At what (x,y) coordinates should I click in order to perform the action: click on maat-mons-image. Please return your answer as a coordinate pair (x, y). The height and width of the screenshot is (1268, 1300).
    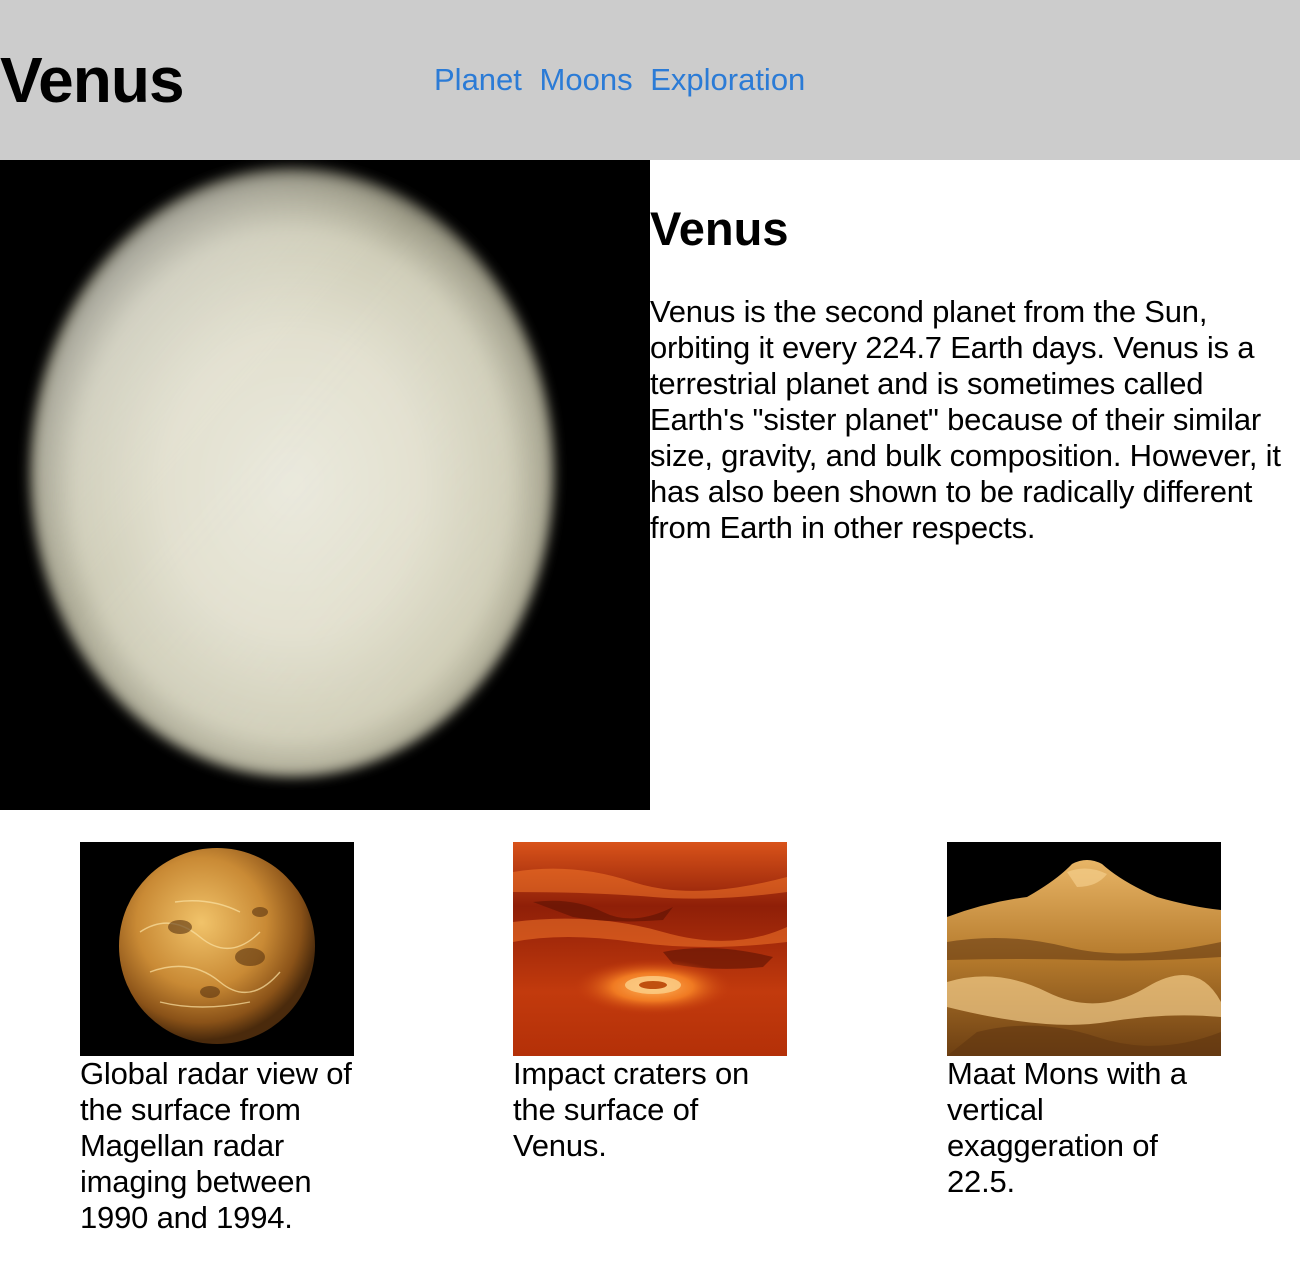
    Looking at the image, I should click on (1084, 949).